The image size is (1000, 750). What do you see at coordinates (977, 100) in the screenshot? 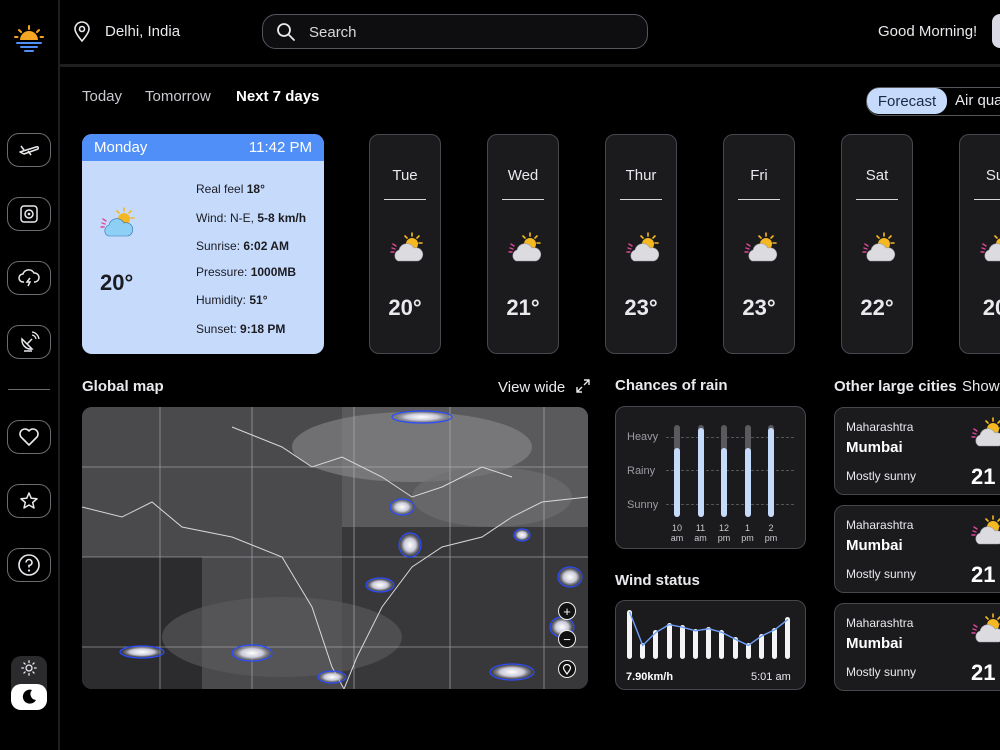
I see `air-quality-tab: Air qua` at bounding box center [977, 100].